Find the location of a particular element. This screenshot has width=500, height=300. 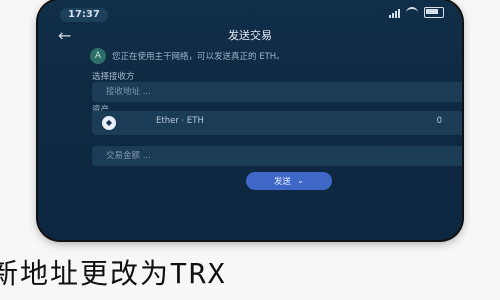

asset-balance: 0 is located at coordinates (439, 121).